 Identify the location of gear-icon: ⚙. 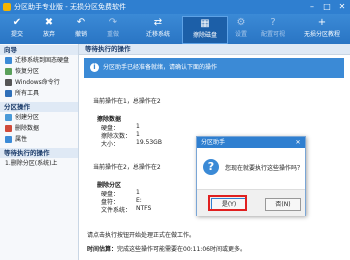
(241, 22).